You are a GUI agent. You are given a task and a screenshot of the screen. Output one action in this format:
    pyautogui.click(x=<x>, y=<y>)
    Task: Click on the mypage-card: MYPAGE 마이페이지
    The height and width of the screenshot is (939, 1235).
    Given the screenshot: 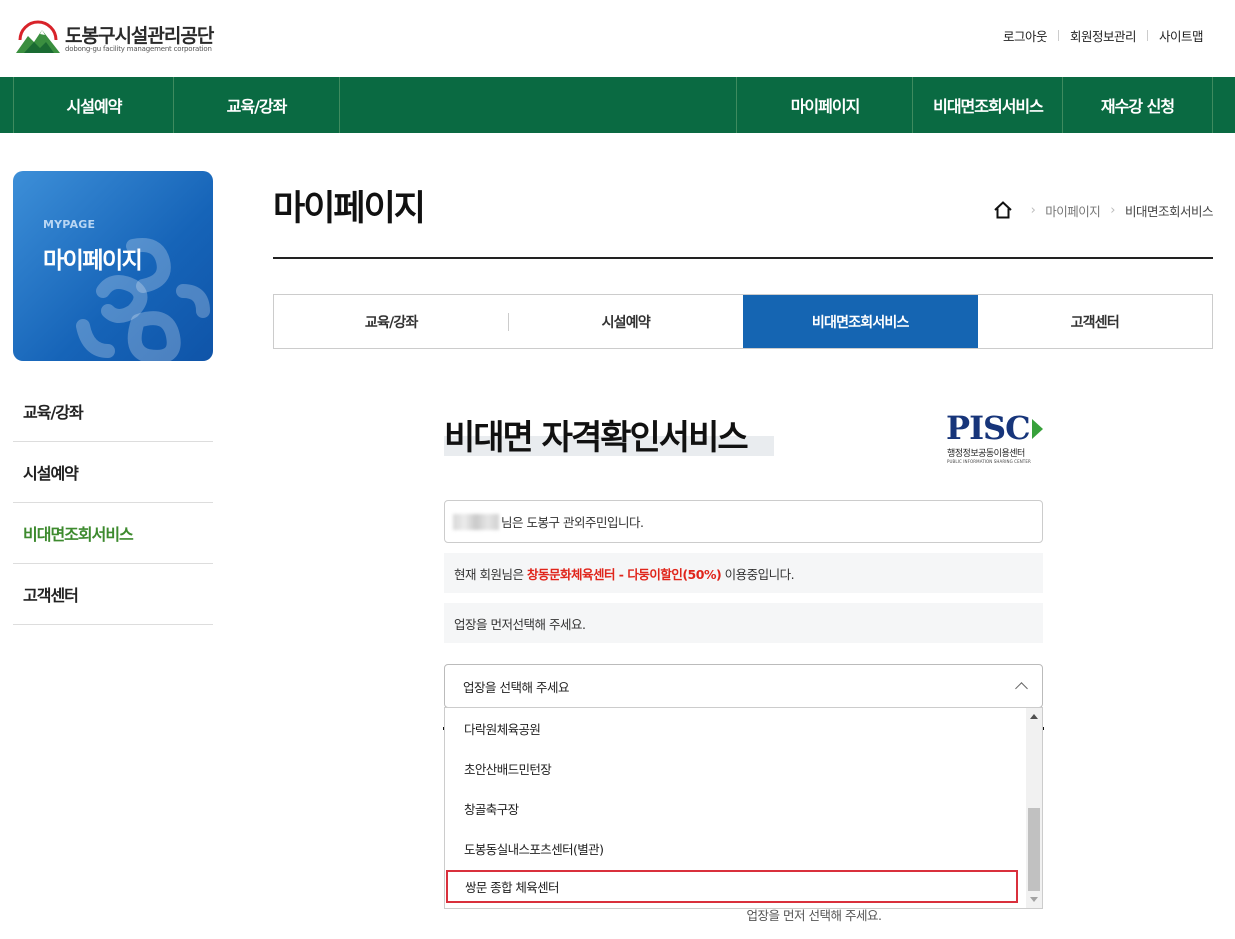 What is the action you would take?
    pyautogui.click(x=113, y=266)
    